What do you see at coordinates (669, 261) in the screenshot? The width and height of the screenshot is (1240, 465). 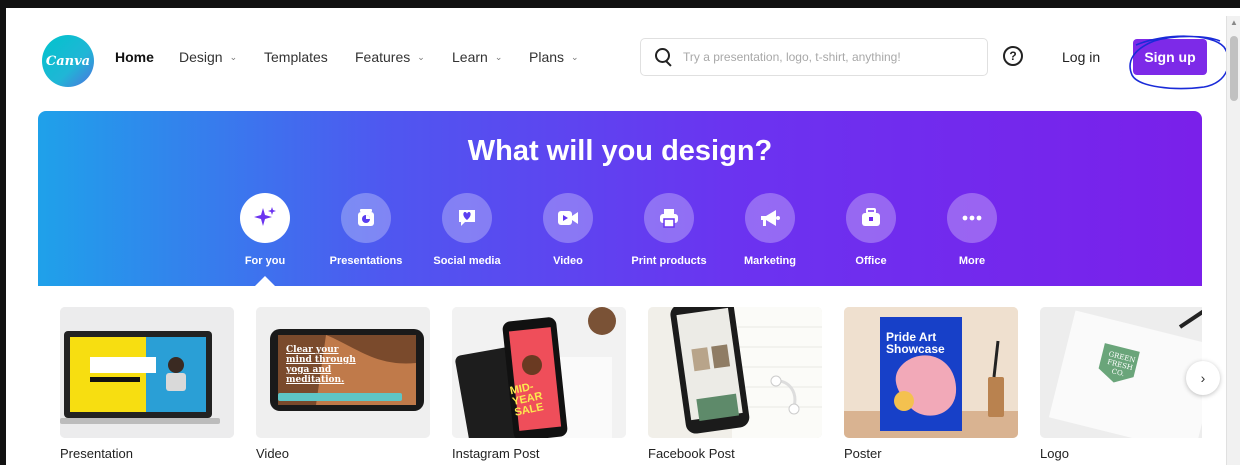 I see `category-label: Print products` at bounding box center [669, 261].